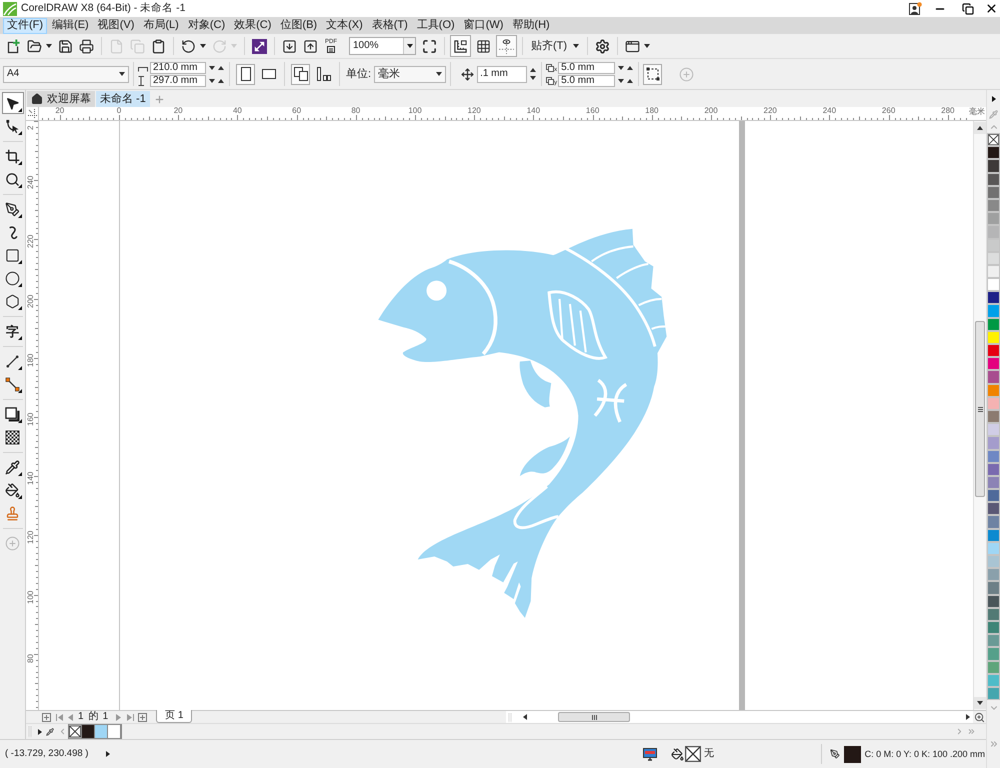 This screenshot has width=1000, height=768. What do you see at coordinates (980, 128) in the screenshot?
I see `scroll-up-button` at bounding box center [980, 128].